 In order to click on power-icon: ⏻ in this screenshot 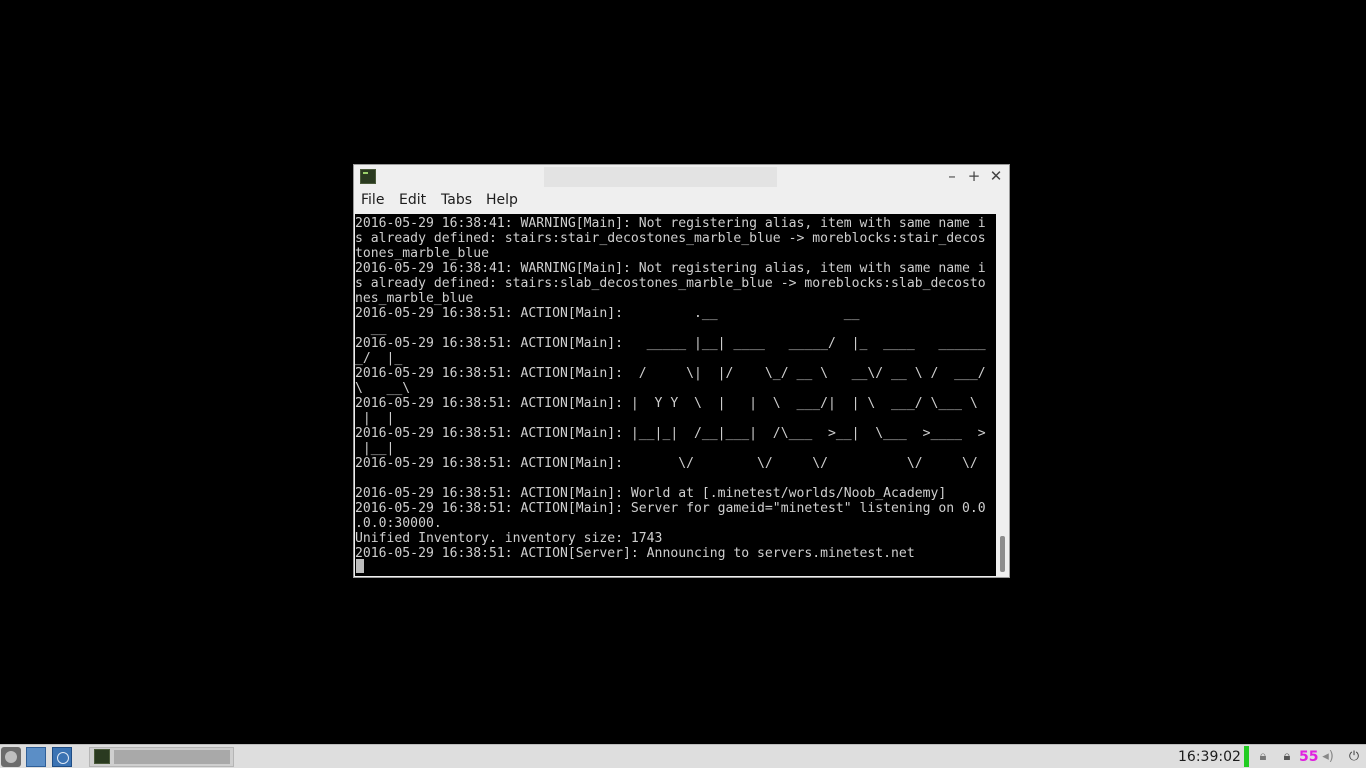, I will do `click(1354, 757)`.